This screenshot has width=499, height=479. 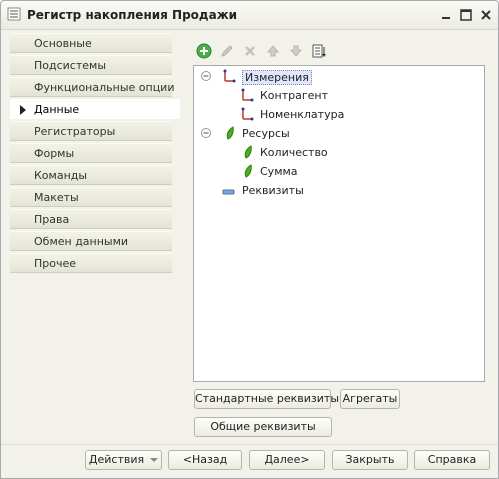 What do you see at coordinates (154, 460) in the screenshot?
I see `chevron-down-icon` at bounding box center [154, 460].